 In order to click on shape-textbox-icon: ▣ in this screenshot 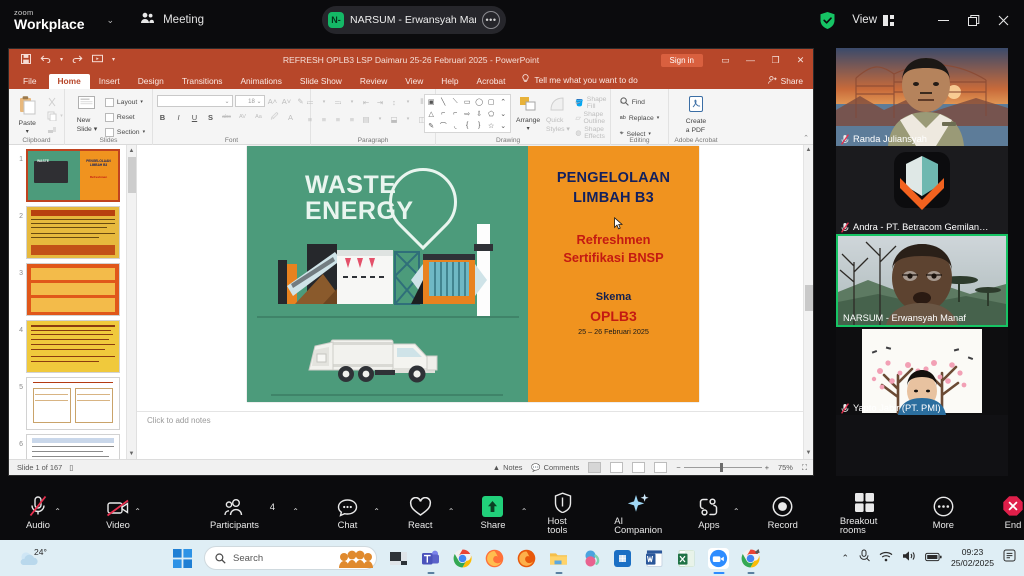, I will do `click(431, 101)`.